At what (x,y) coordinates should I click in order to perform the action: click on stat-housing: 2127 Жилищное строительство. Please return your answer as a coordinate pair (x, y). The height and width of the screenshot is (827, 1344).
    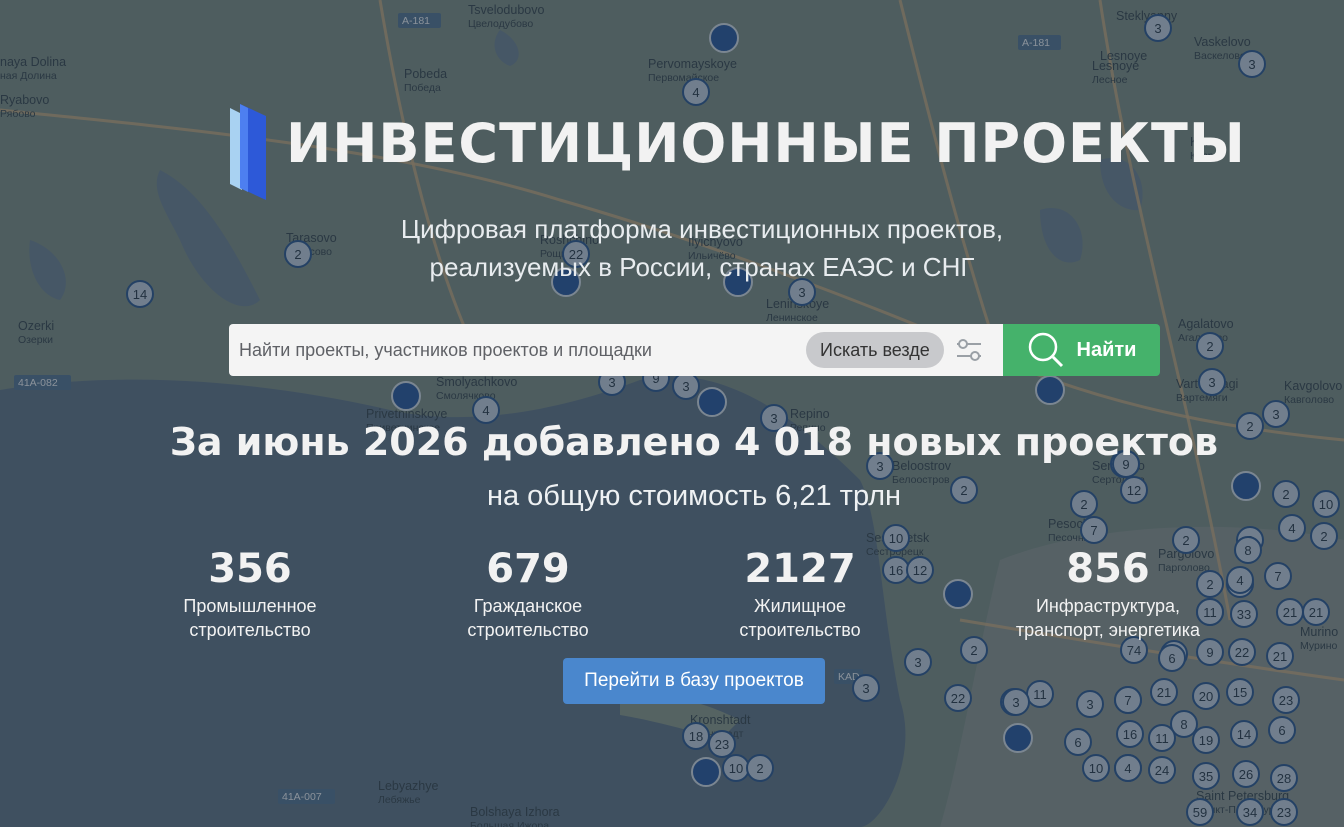
    Looking at the image, I should click on (800, 593).